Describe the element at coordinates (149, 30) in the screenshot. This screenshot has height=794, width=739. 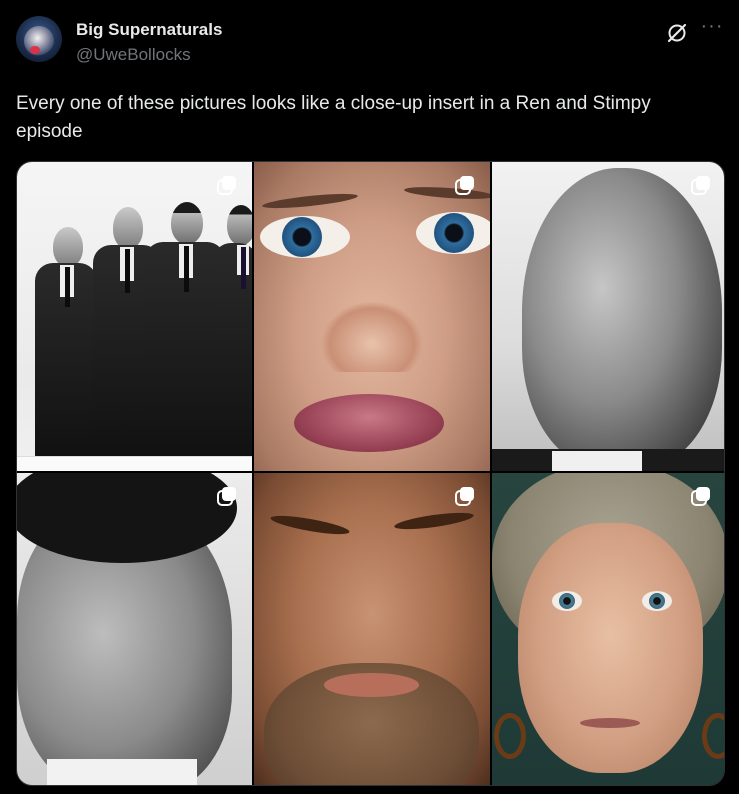
I see `display-name: Big Supernaturals` at that location.